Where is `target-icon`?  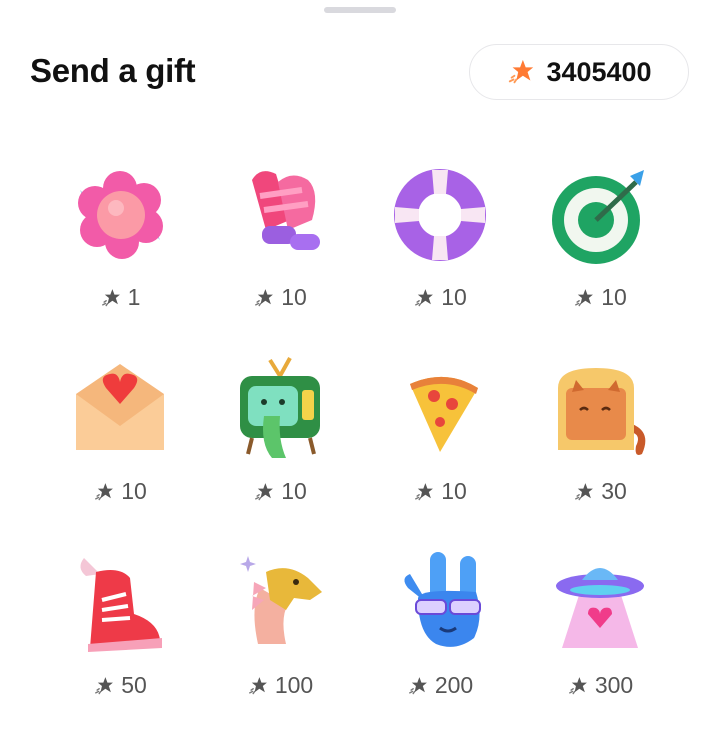 target-icon is located at coordinates (598, 217).